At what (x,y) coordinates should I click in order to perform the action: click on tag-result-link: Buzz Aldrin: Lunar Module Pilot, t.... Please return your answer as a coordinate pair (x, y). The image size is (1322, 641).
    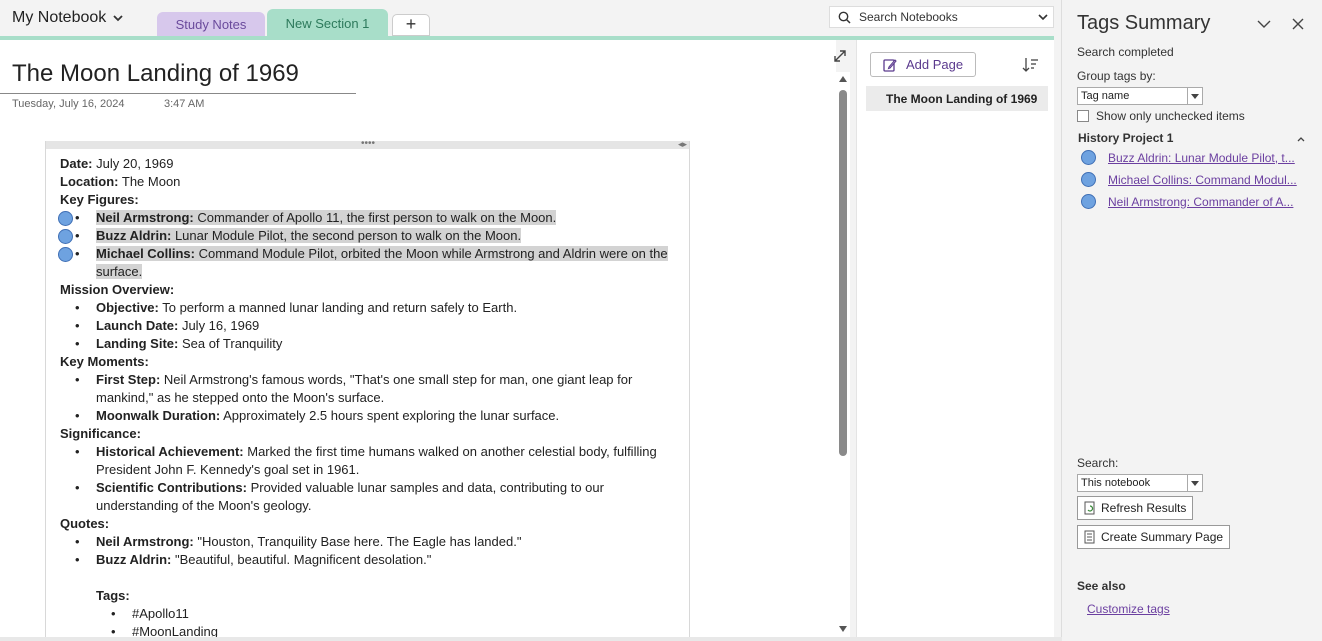
    Looking at the image, I should click on (1201, 158).